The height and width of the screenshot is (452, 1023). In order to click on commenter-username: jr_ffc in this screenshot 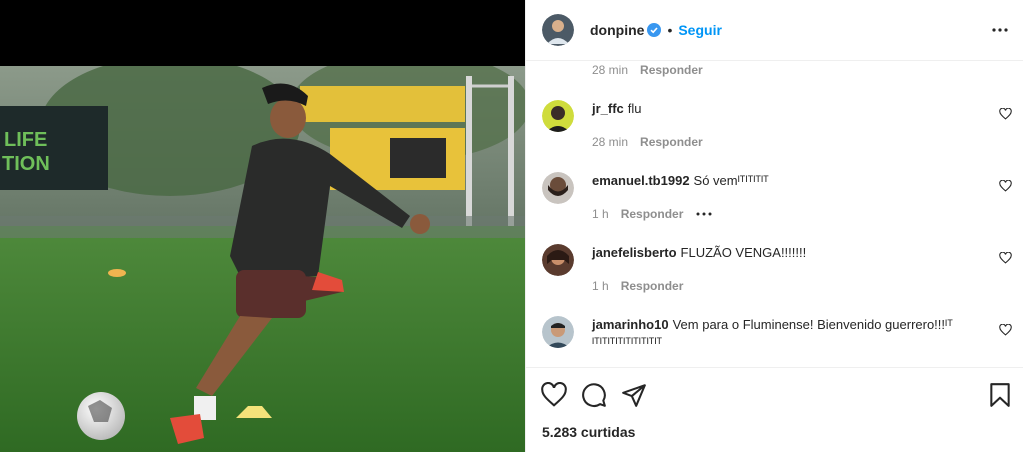, I will do `click(608, 108)`.